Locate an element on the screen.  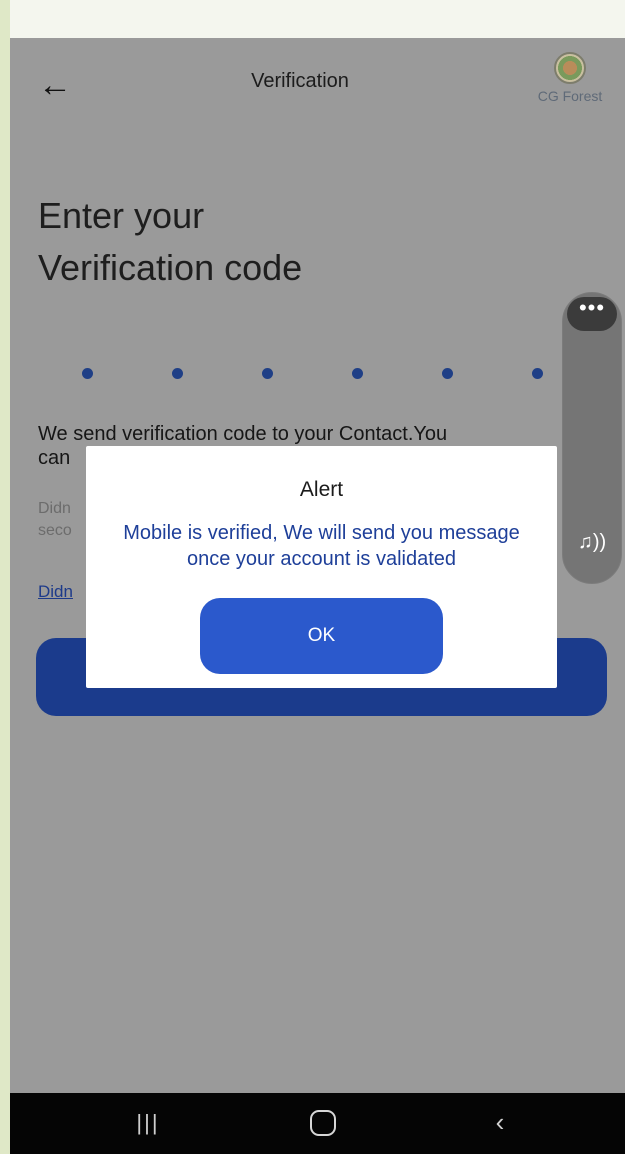
app-logo: CG Forest is located at coordinates (570, 84).